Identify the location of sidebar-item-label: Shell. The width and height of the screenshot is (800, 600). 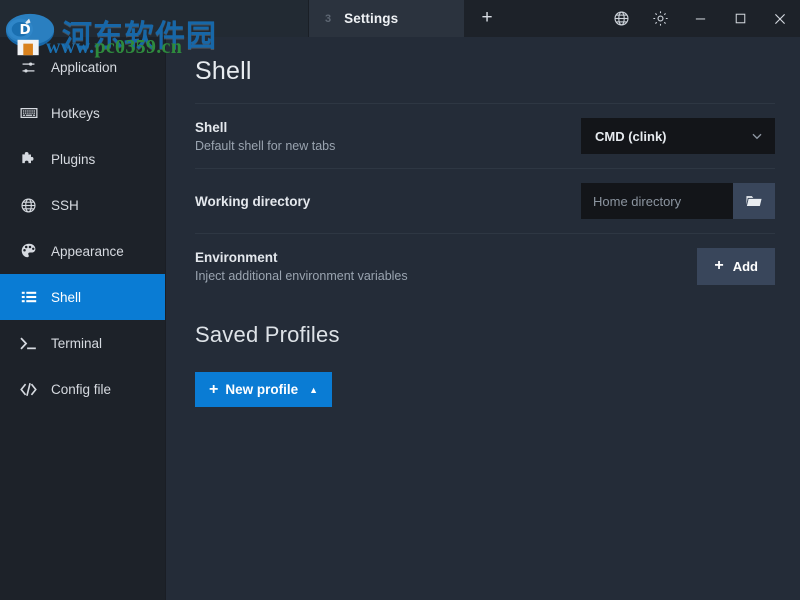
(66, 297).